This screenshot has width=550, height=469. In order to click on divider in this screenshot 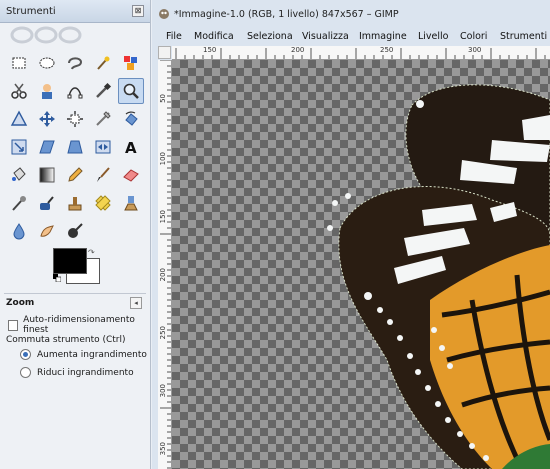, I will do `click(75, 293)`.